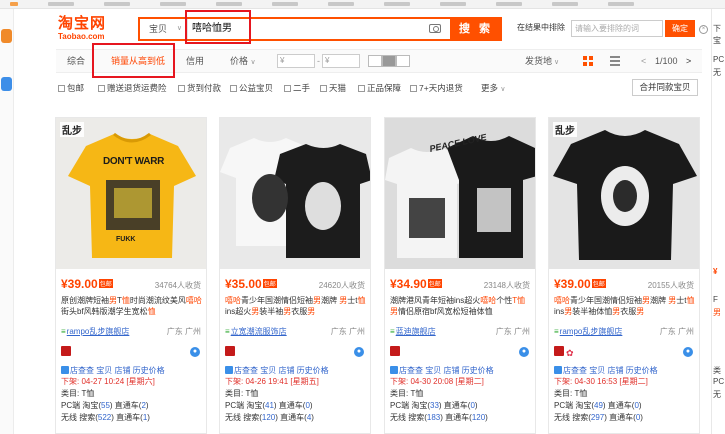 The image size is (725, 434). I want to click on close-icon: ×, so click(703, 29).